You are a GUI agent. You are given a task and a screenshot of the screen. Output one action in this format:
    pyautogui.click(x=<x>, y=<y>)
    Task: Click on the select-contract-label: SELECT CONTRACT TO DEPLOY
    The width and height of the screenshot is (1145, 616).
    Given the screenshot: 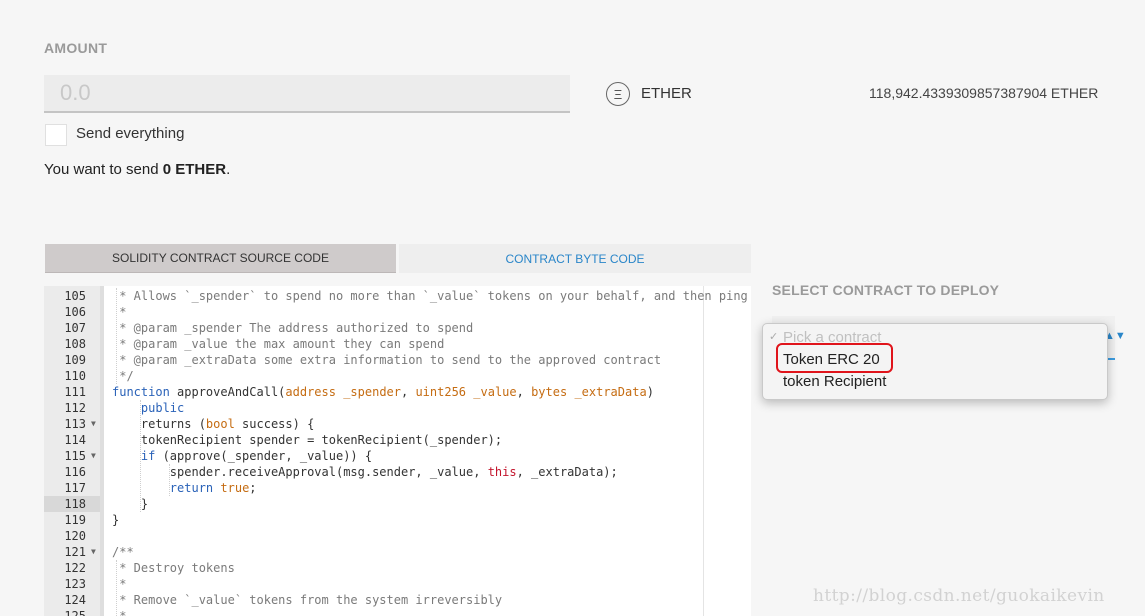 What is the action you would take?
    pyautogui.click(x=886, y=290)
    